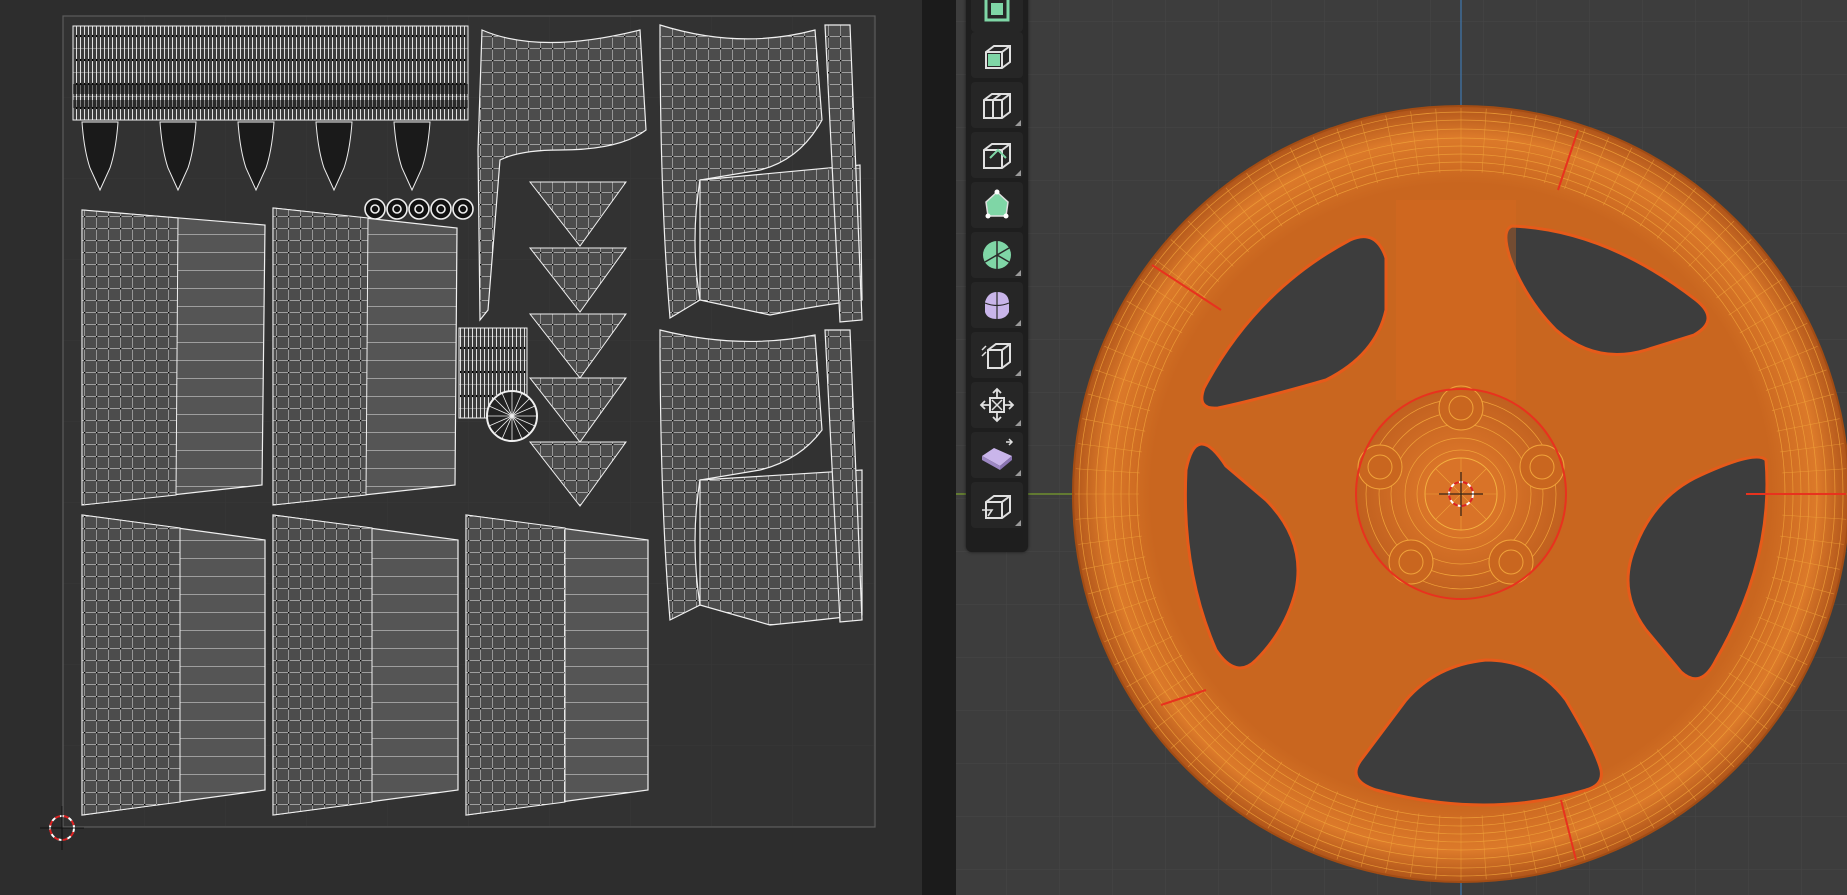 The height and width of the screenshot is (895, 1847). I want to click on edge-slide-tool, so click(997, 355).